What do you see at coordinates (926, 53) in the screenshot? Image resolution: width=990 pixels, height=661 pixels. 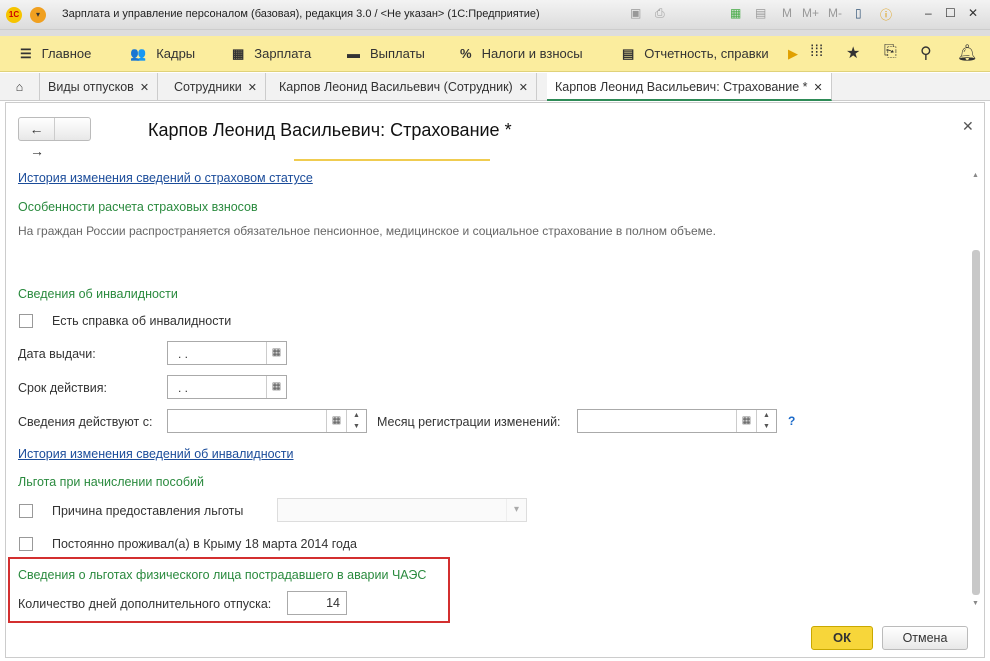 I see `search-icon: ⚲` at bounding box center [926, 53].